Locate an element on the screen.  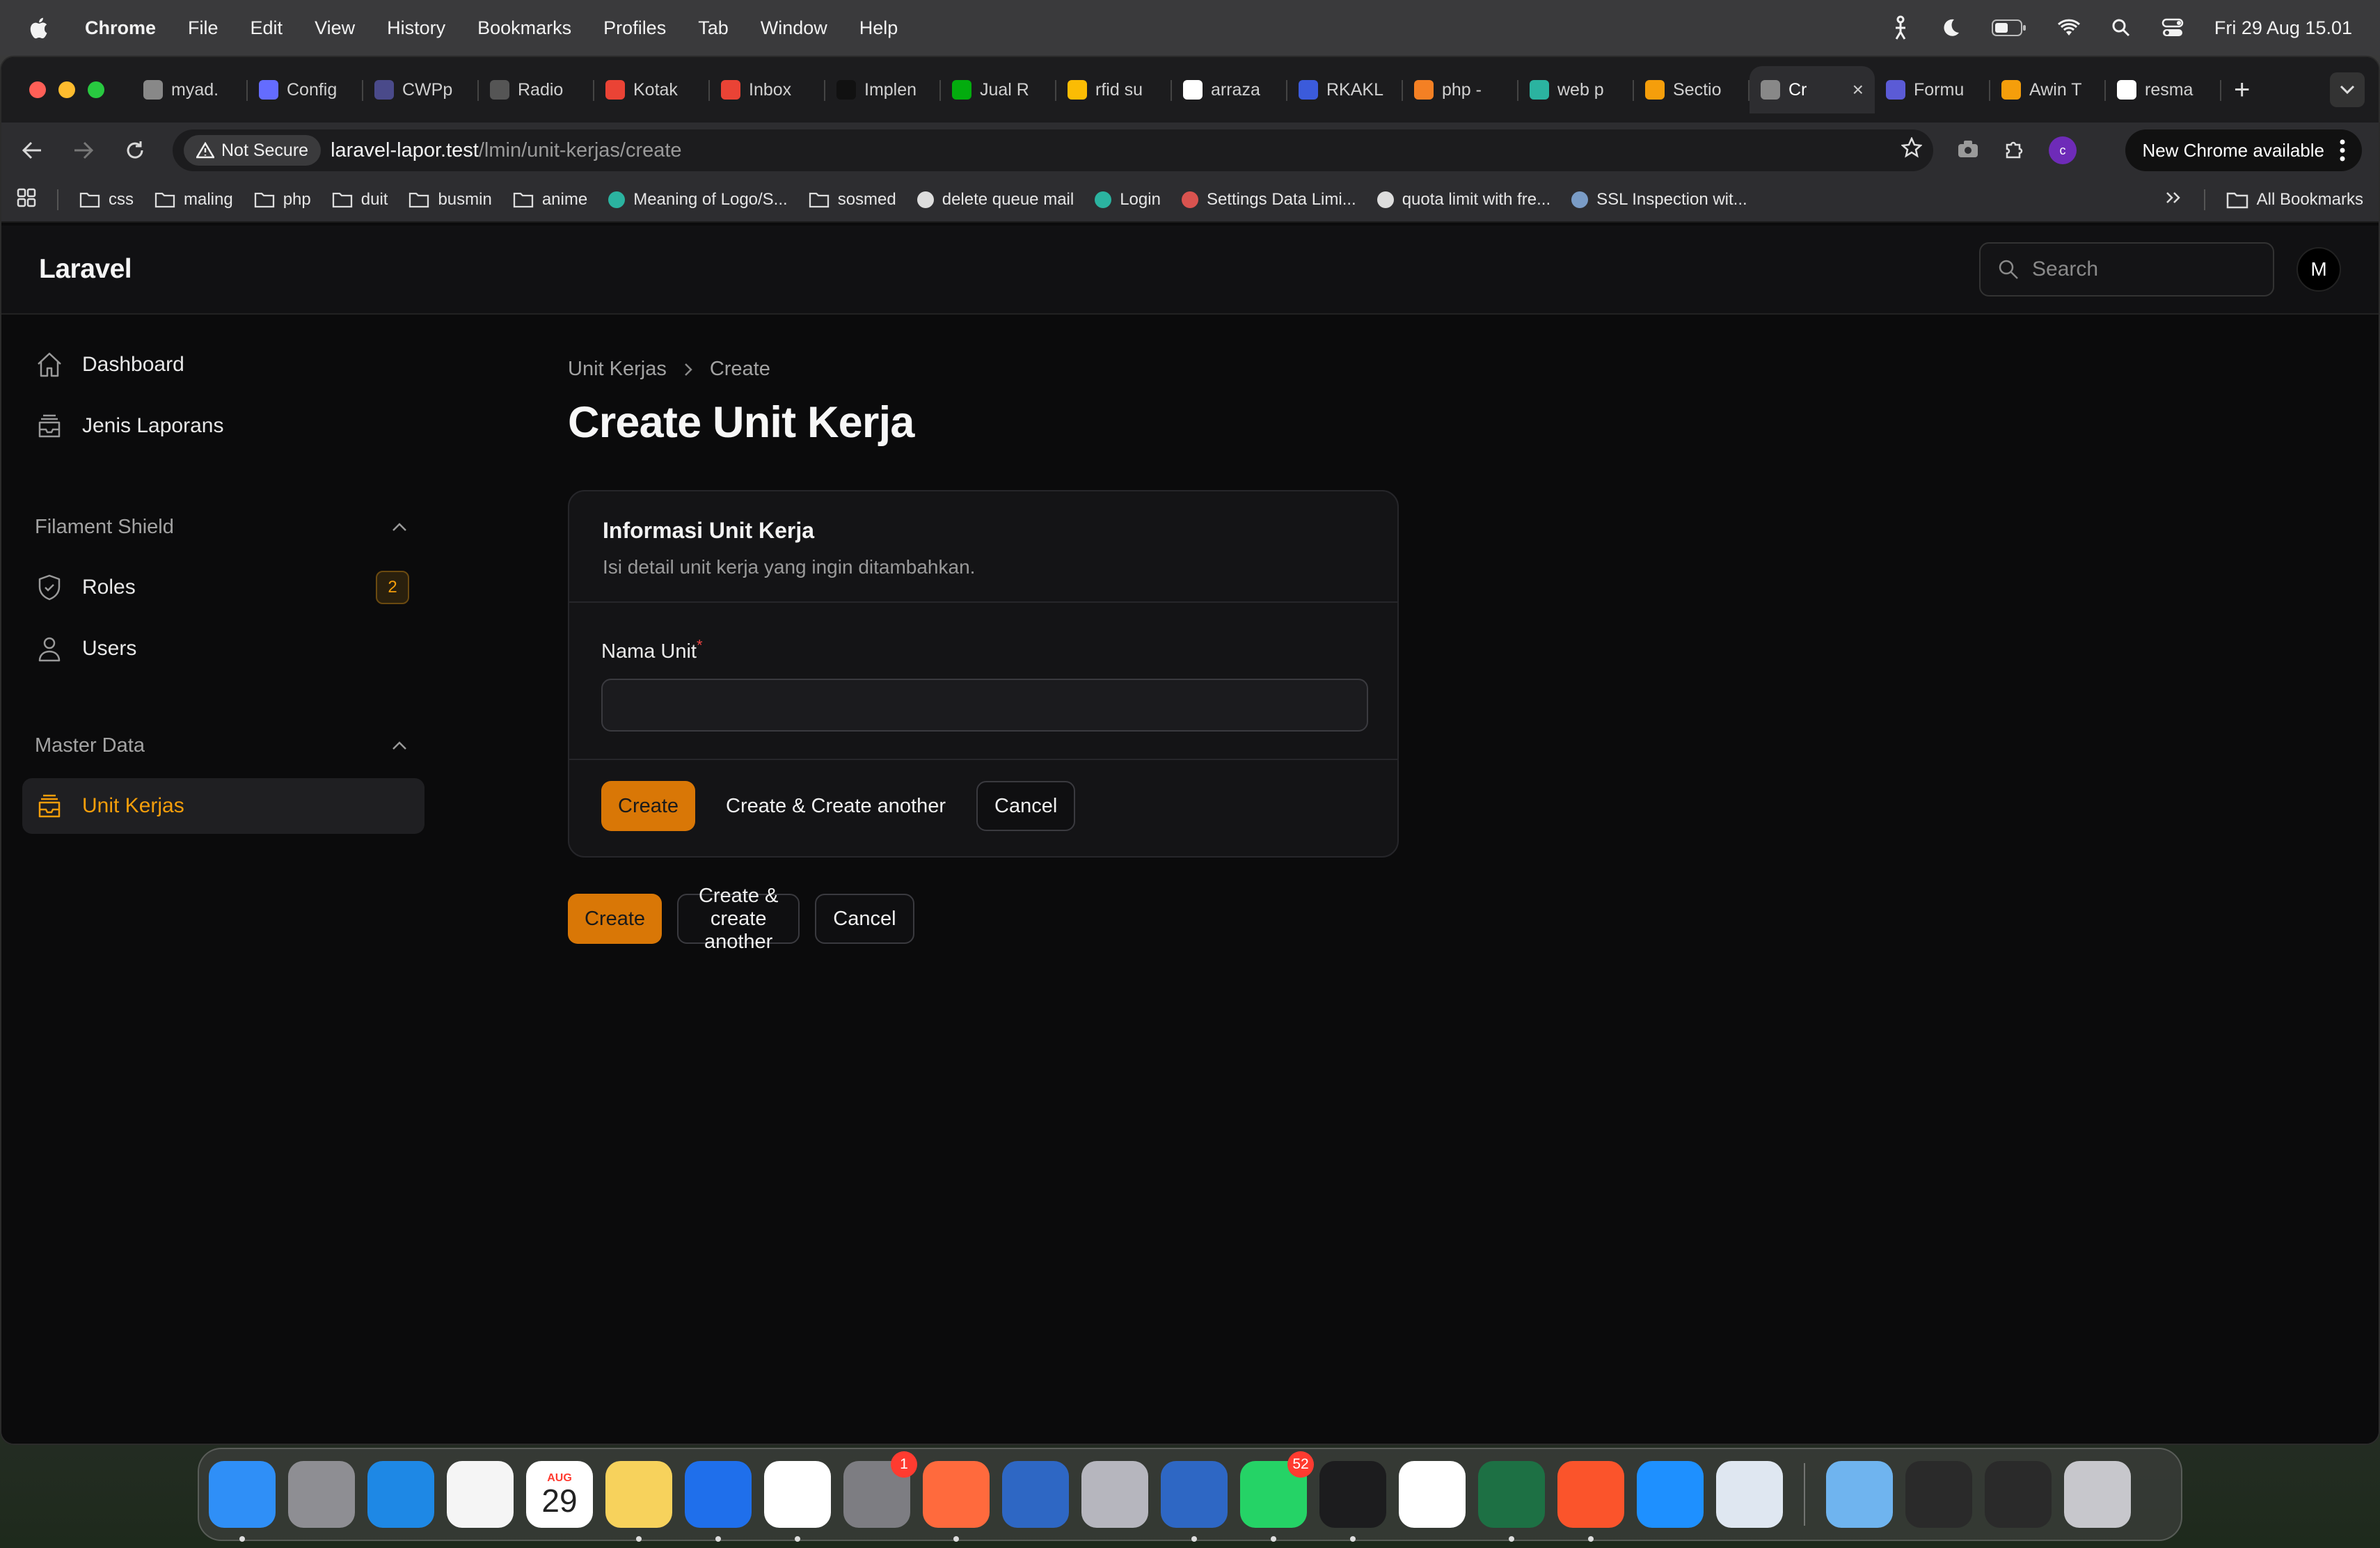
sidebar-item-dashboard: Dashboard is located at coordinates (223, 365).